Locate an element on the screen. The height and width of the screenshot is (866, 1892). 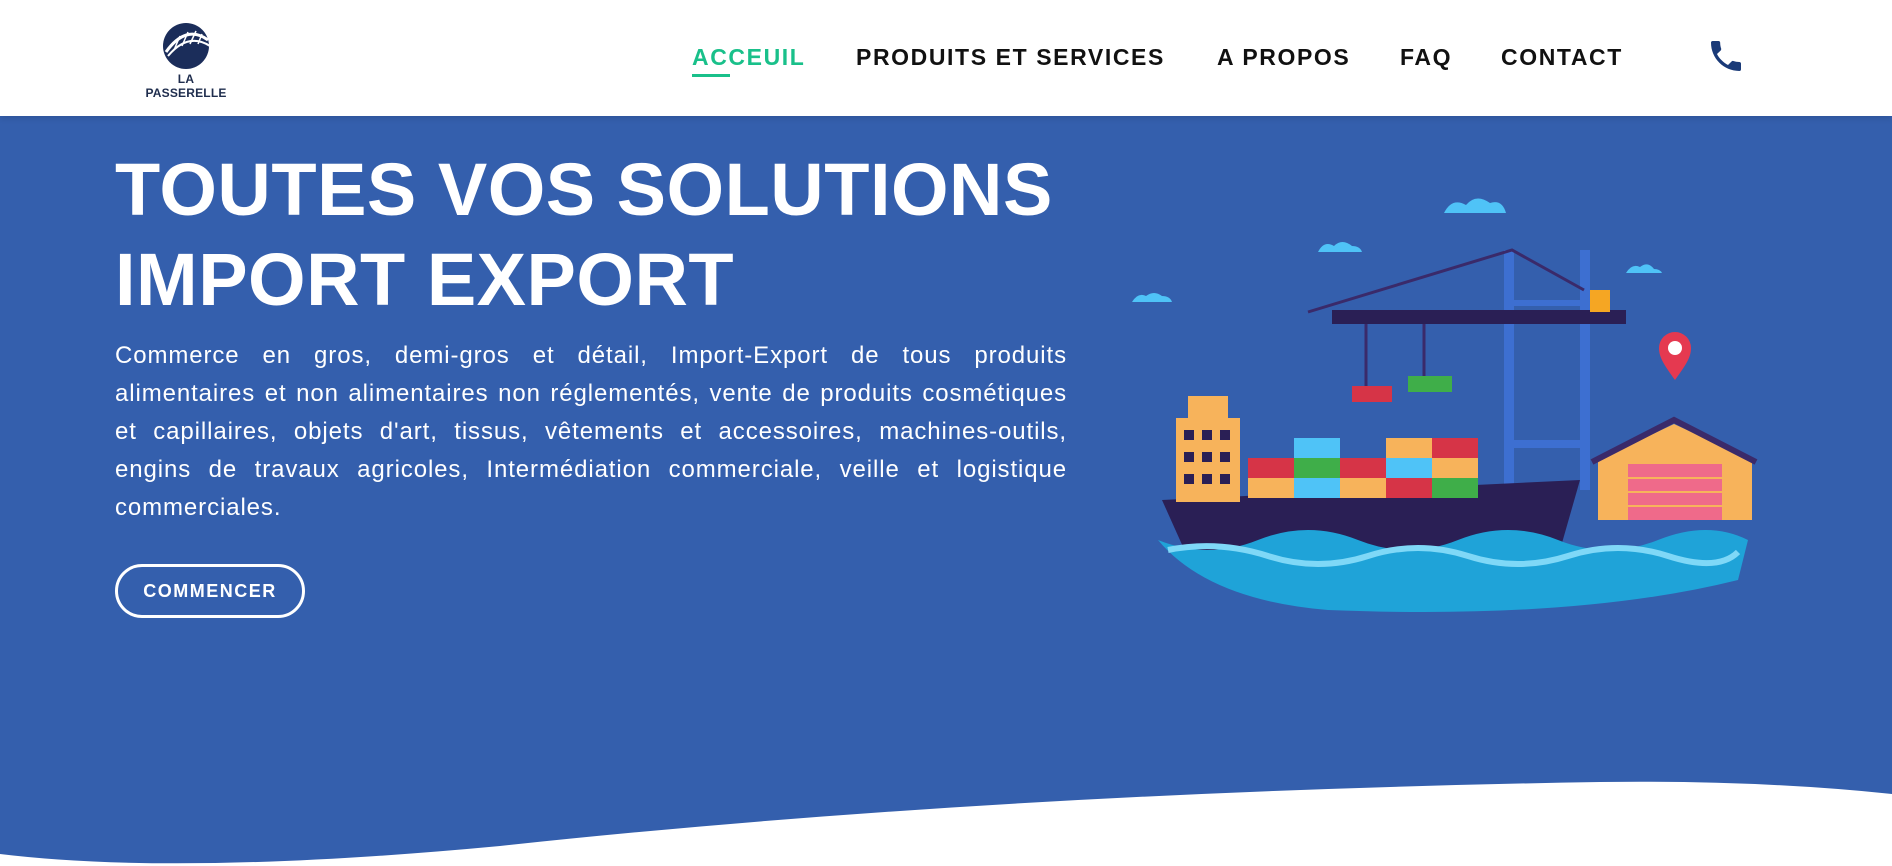
warehouse is located at coordinates (1674, 468).